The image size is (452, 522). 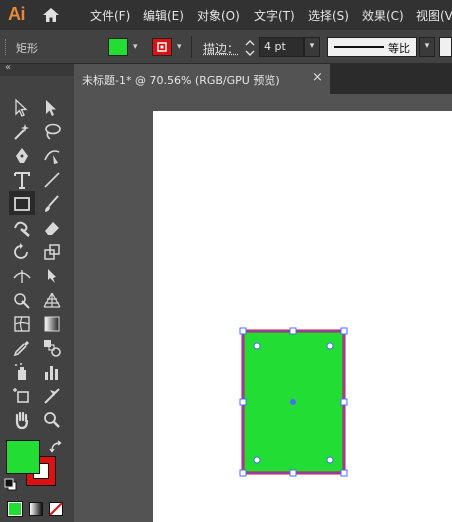 What do you see at coordinates (21, 107) in the screenshot?
I see `selection-tool-icon` at bounding box center [21, 107].